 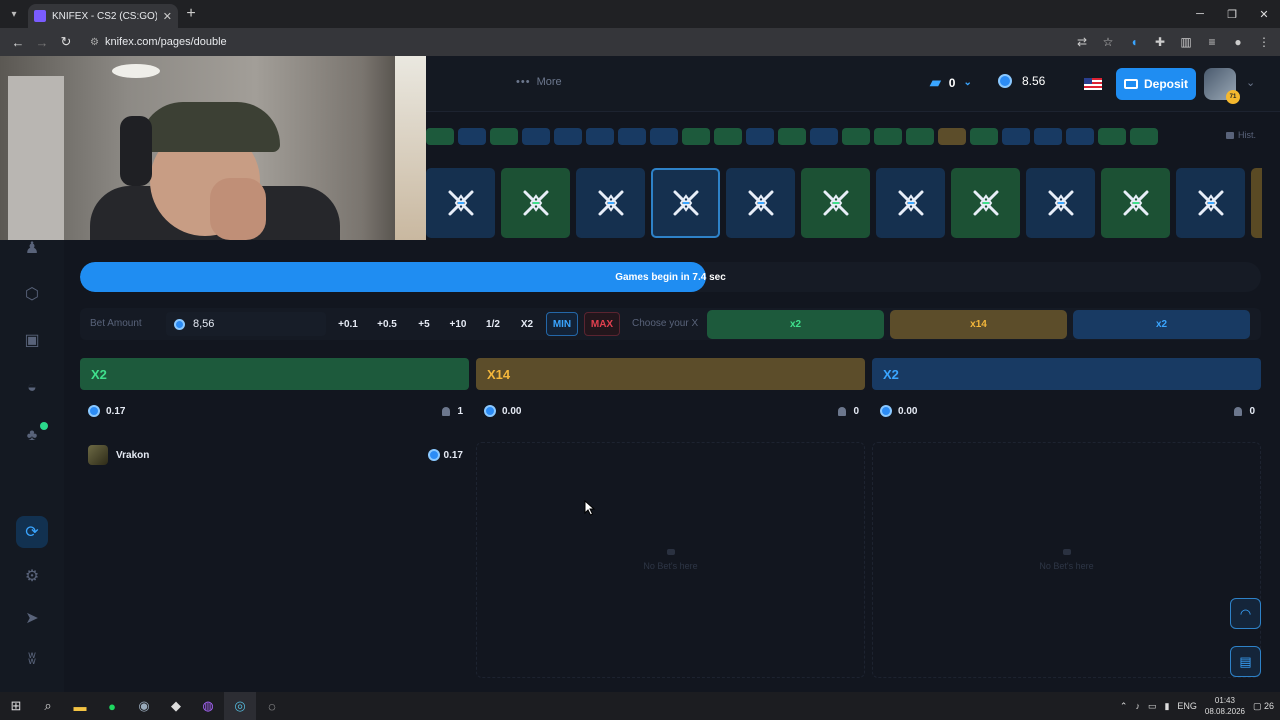 What do you see at coordinates (1161, 324) in the screenshot?
I see `bet-x2-blue-button: x2` at bounding box center [1161, 324].